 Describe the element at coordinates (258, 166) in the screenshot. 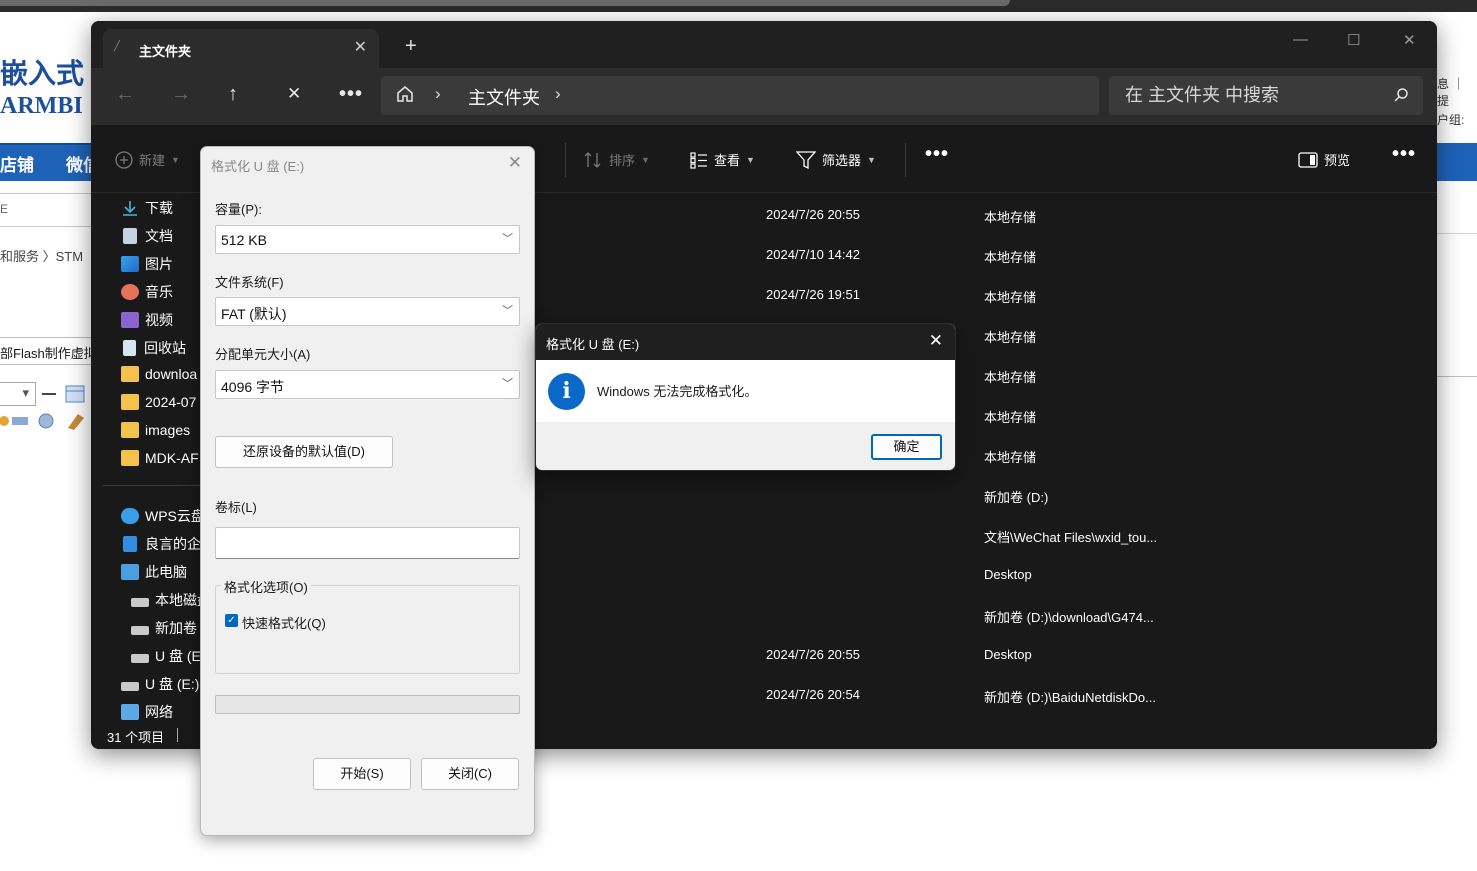

I see `dialog-title: 格式化 U 盘 (E:)` at that location.